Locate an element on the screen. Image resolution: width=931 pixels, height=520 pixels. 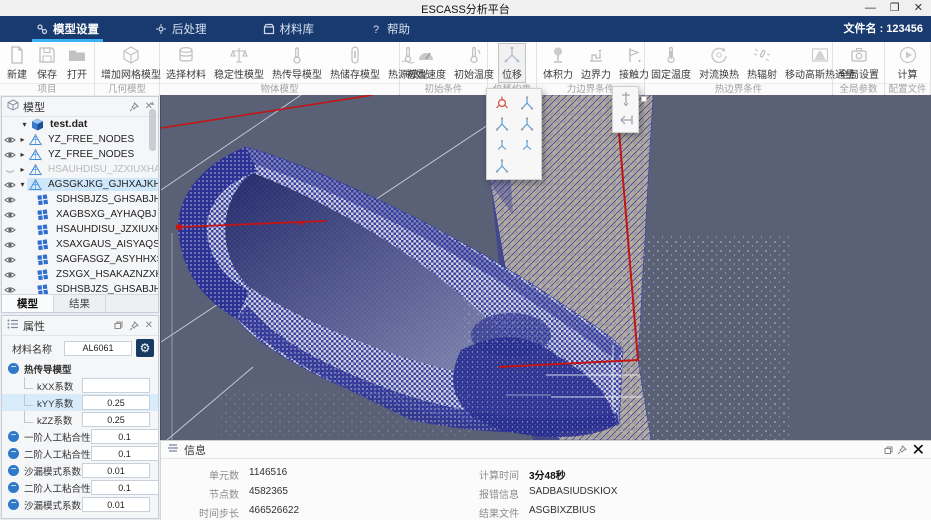
tree-item: HSAUHDISU_JZXIUXHAHX is located at coordinates (80, 229).